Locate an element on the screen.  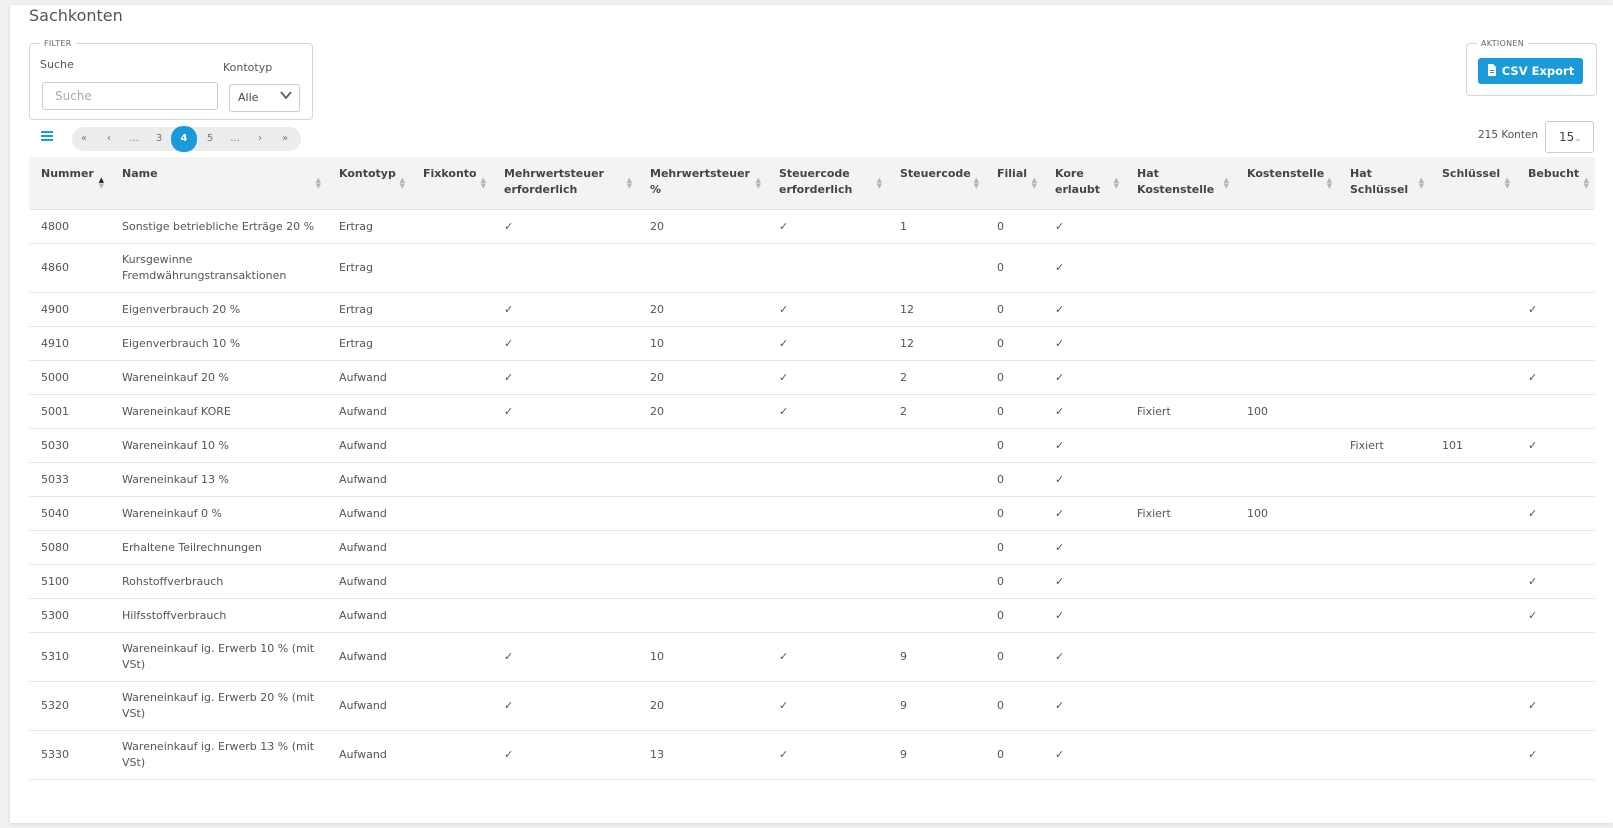
page-title: Sachkonten is located at coordinates (76, 15).